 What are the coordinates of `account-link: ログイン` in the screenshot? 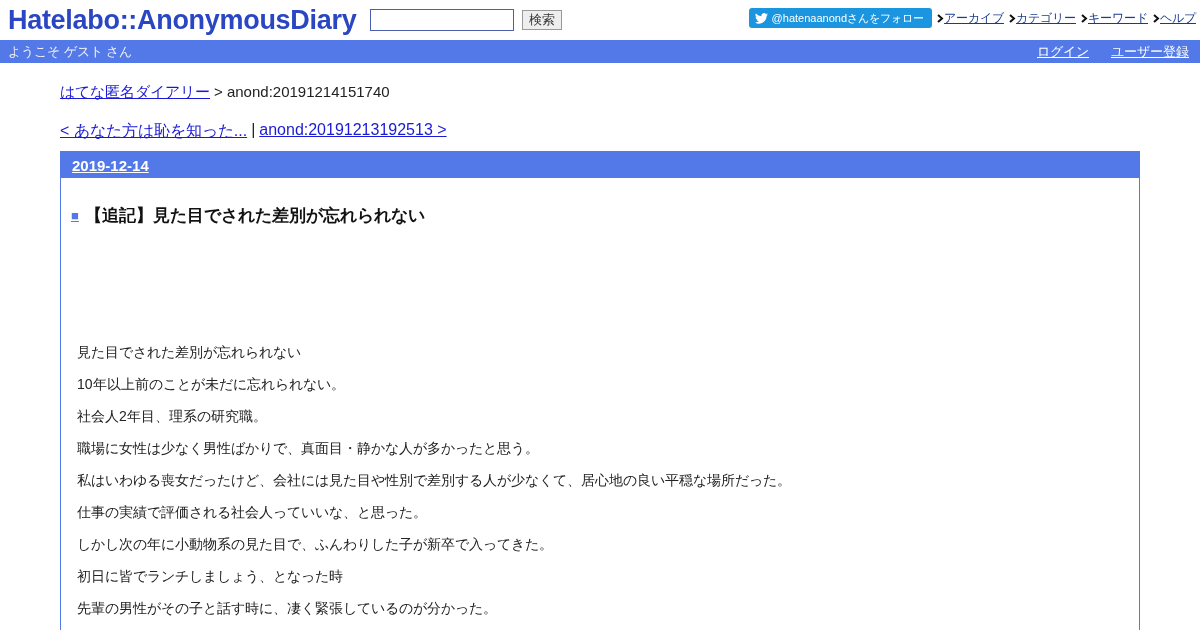 It's located at (1063, 51).